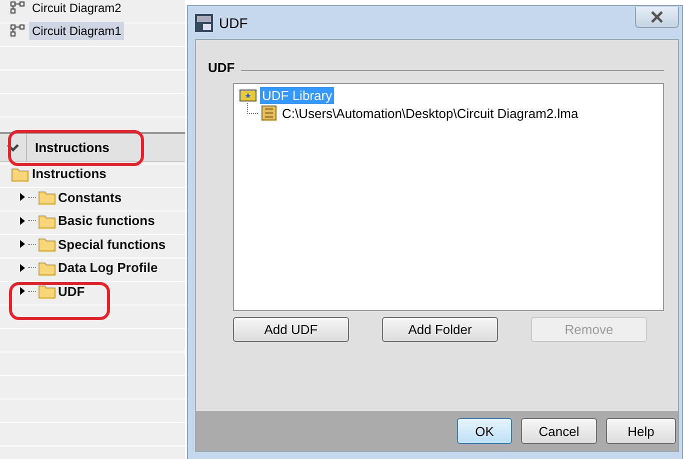 This screenshot has height=459, width=683. Describe the element at coordinates (641, 431) in the screenshot. I see `dialog-button: Help` at that location.